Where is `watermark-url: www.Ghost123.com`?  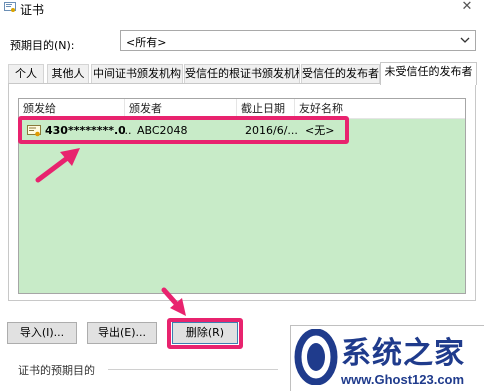
watermark-url: www.Ghost123.com is located at coordinates (403, 379).